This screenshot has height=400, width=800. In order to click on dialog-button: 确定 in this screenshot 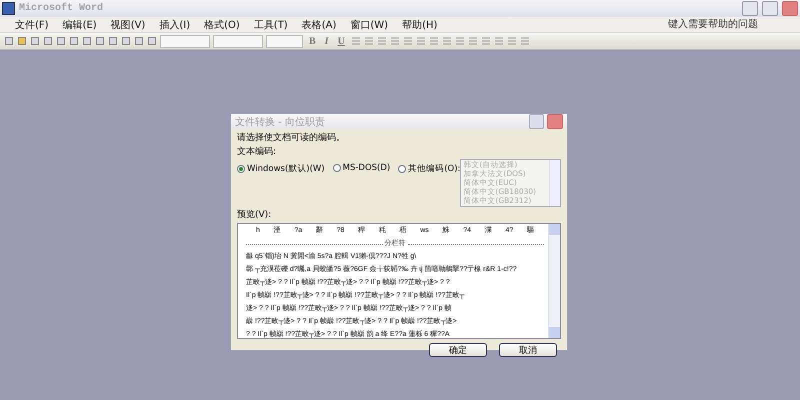, I will do `click(458, 350)`.